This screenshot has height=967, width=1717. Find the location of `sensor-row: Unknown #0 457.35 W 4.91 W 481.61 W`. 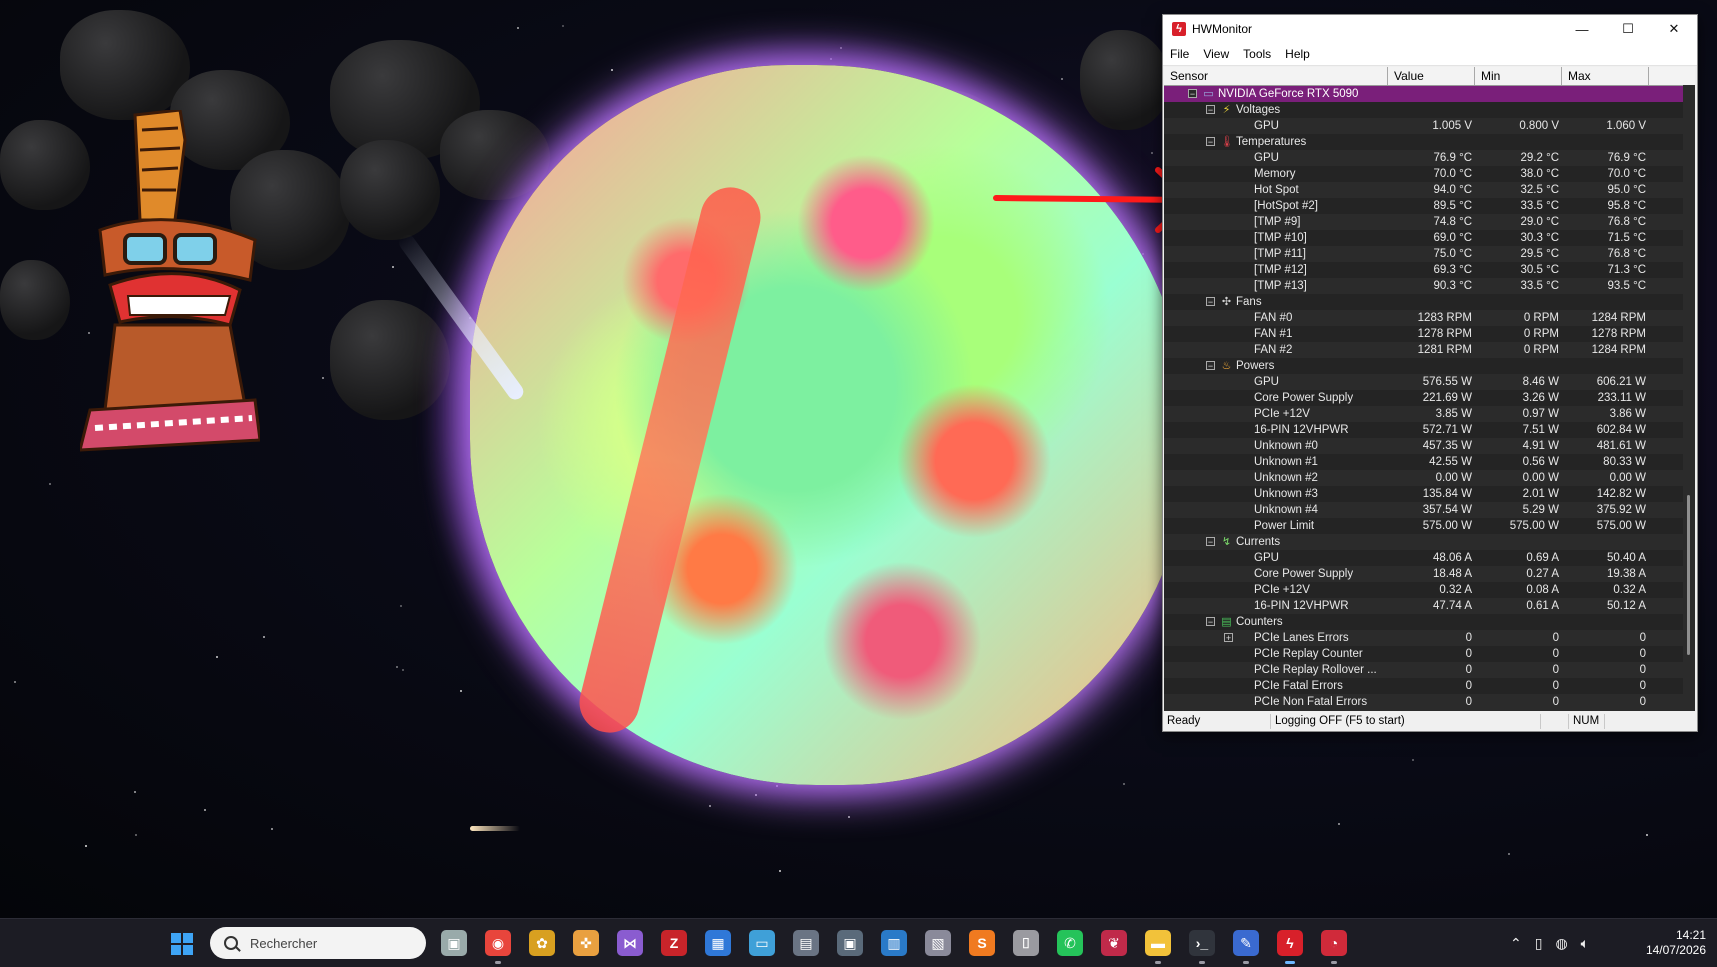

sensor-row: Unknown #0 457.35 W 4.91 W 481.61 W is located at coordinates (1423, 446).